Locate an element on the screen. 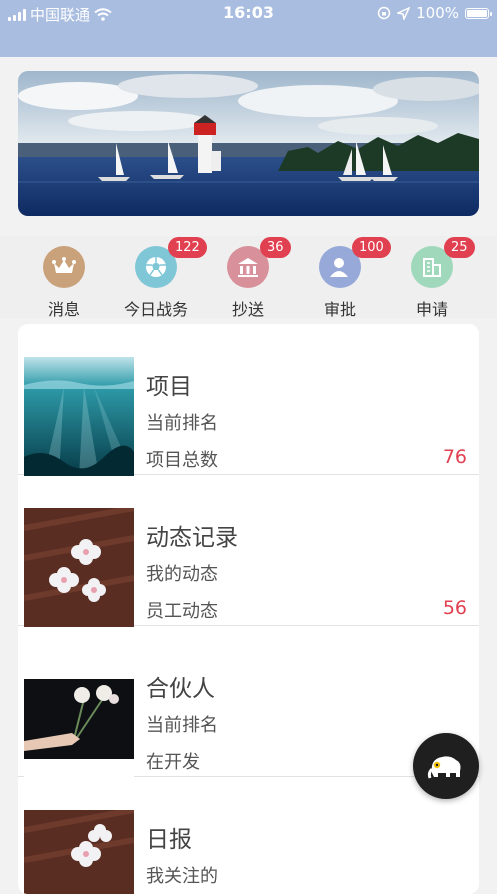 The width and height of the screenshot is (497, 894). action-label: 消息 is located at coordinates (63, 309).